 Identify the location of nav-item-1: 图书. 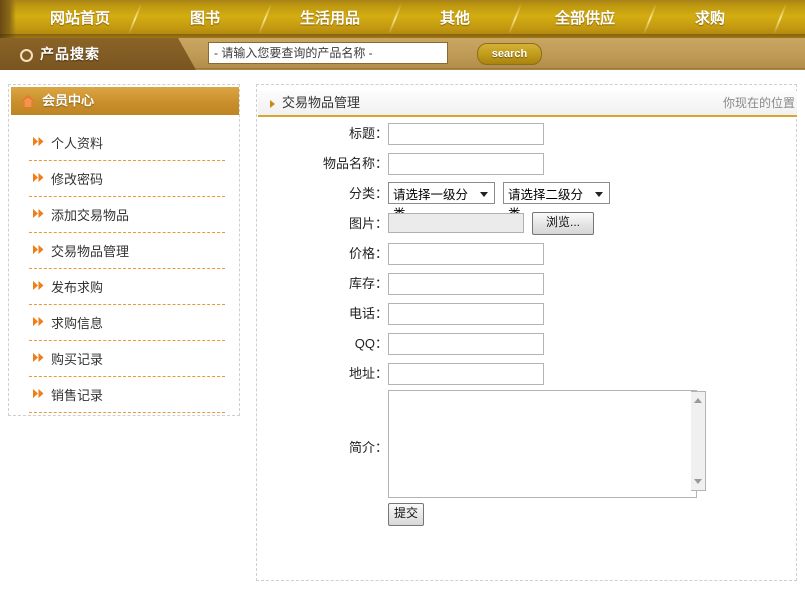
(205, 19).